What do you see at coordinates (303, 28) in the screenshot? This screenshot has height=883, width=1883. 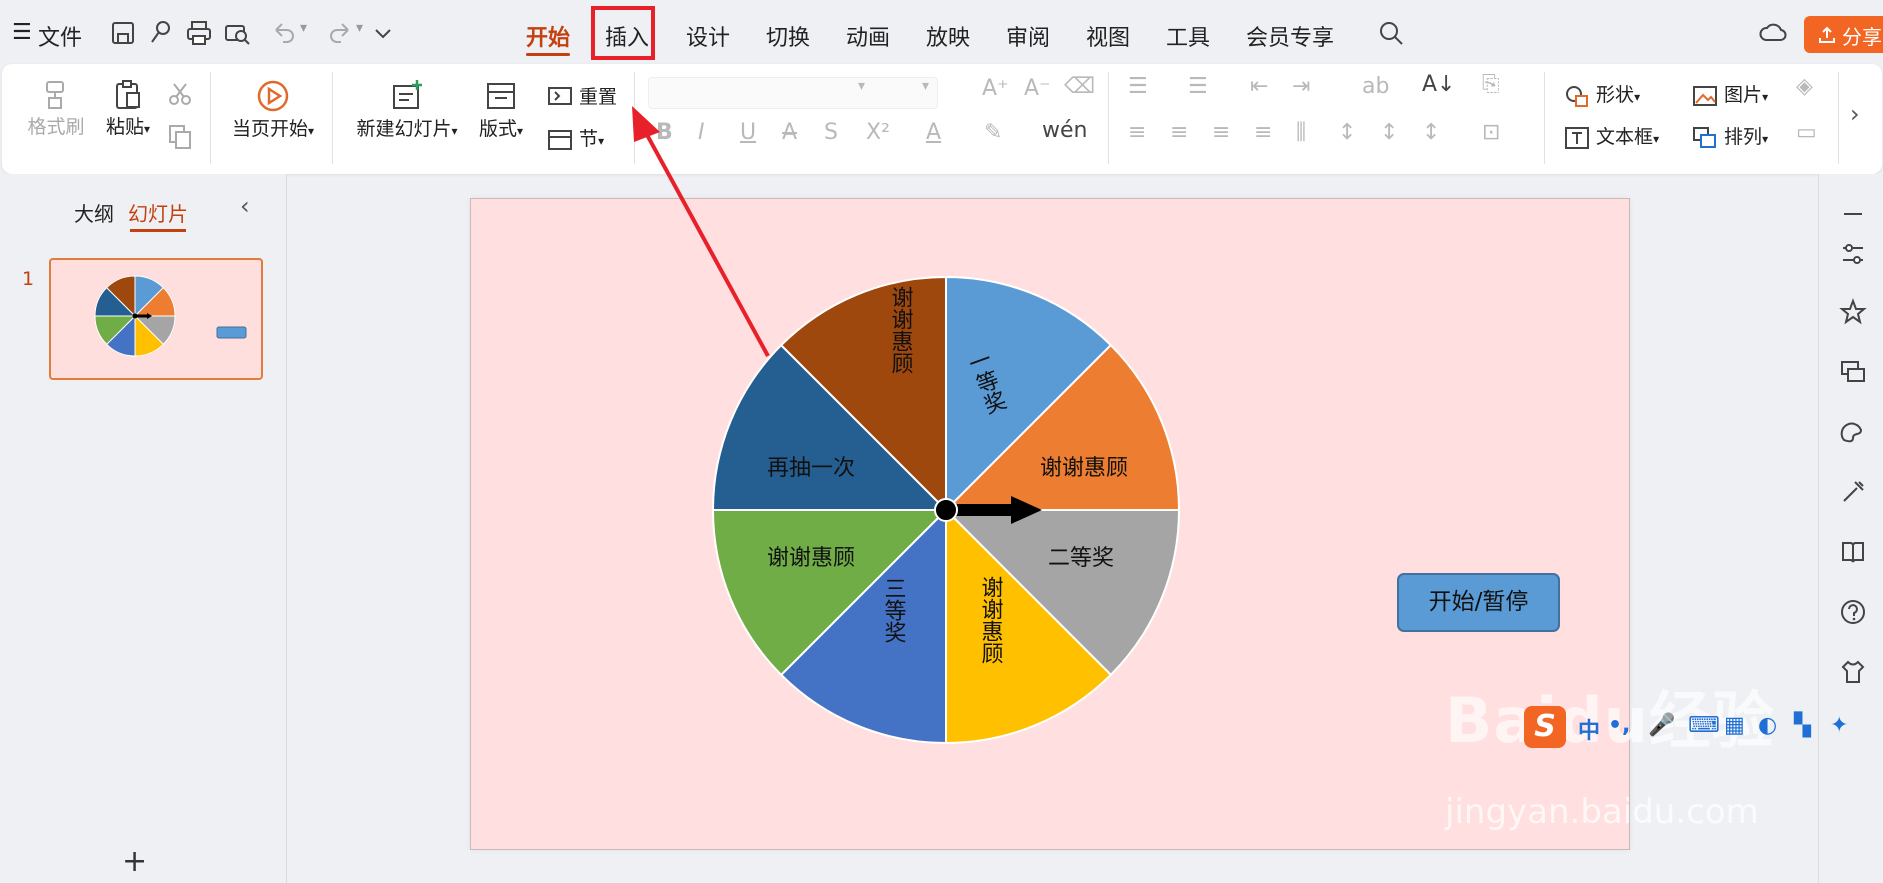 I see `undo-dropdown-icon: ▾` at bounding box center [303, 28].